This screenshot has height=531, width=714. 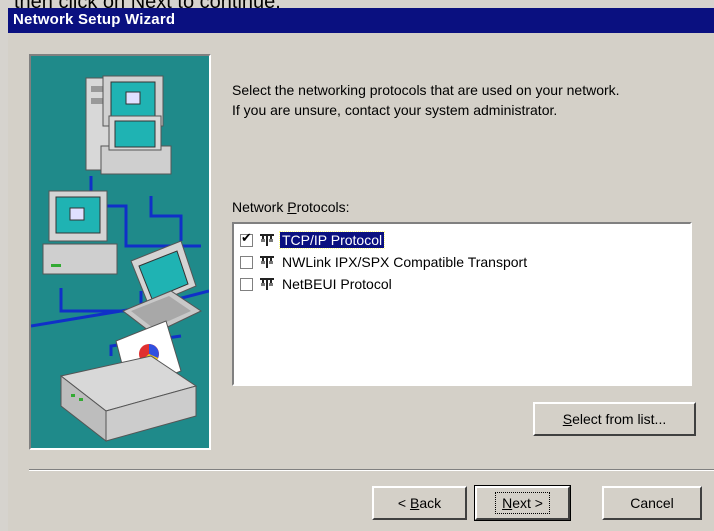 I want to click on back-button: < Back, so click(x=419, y=503).